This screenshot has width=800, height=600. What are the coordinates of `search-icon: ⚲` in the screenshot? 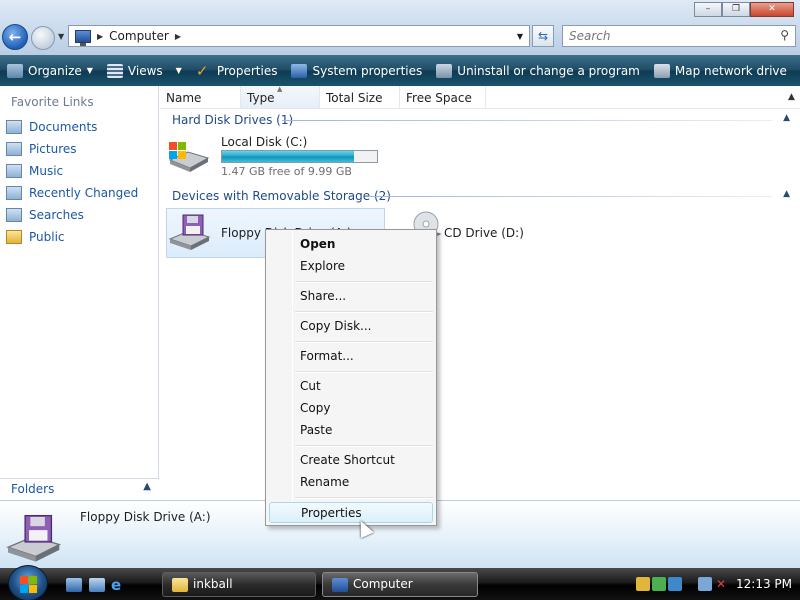 It's located at (784, 35).